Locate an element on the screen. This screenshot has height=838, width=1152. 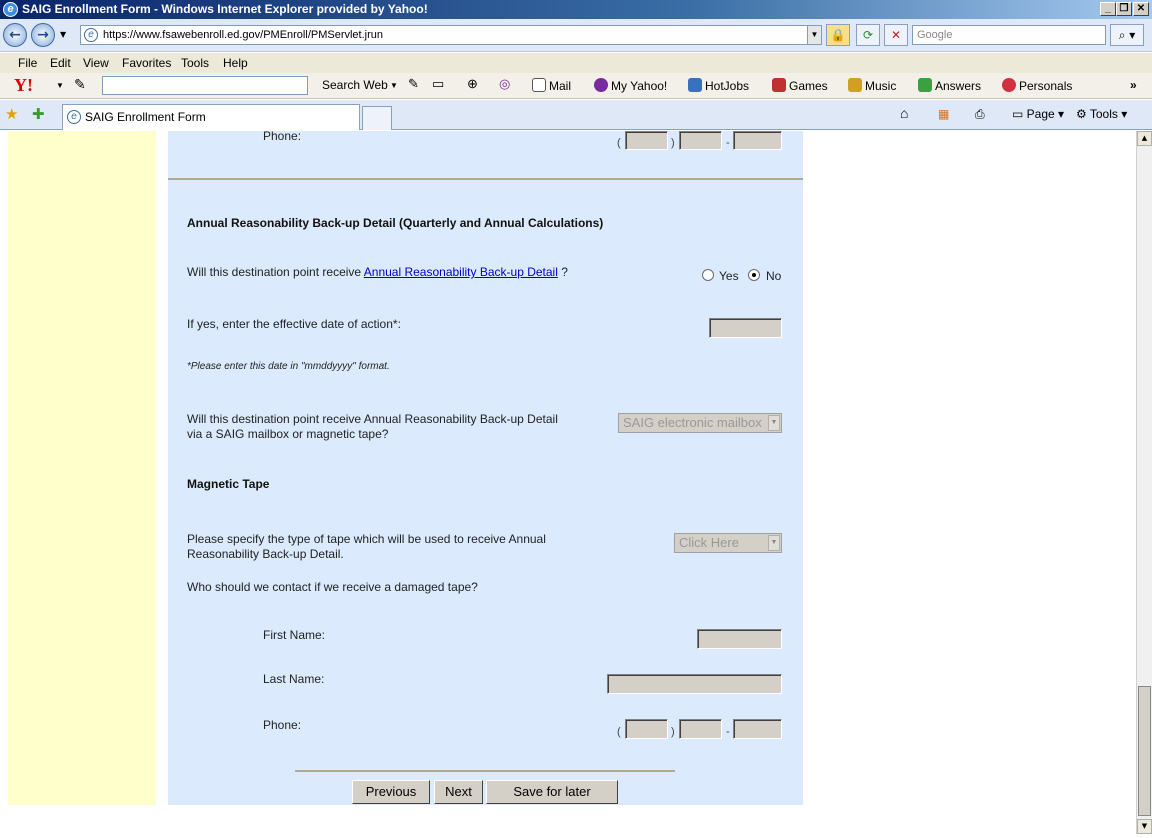
forward-button: → is located at coordinates (43, 35).